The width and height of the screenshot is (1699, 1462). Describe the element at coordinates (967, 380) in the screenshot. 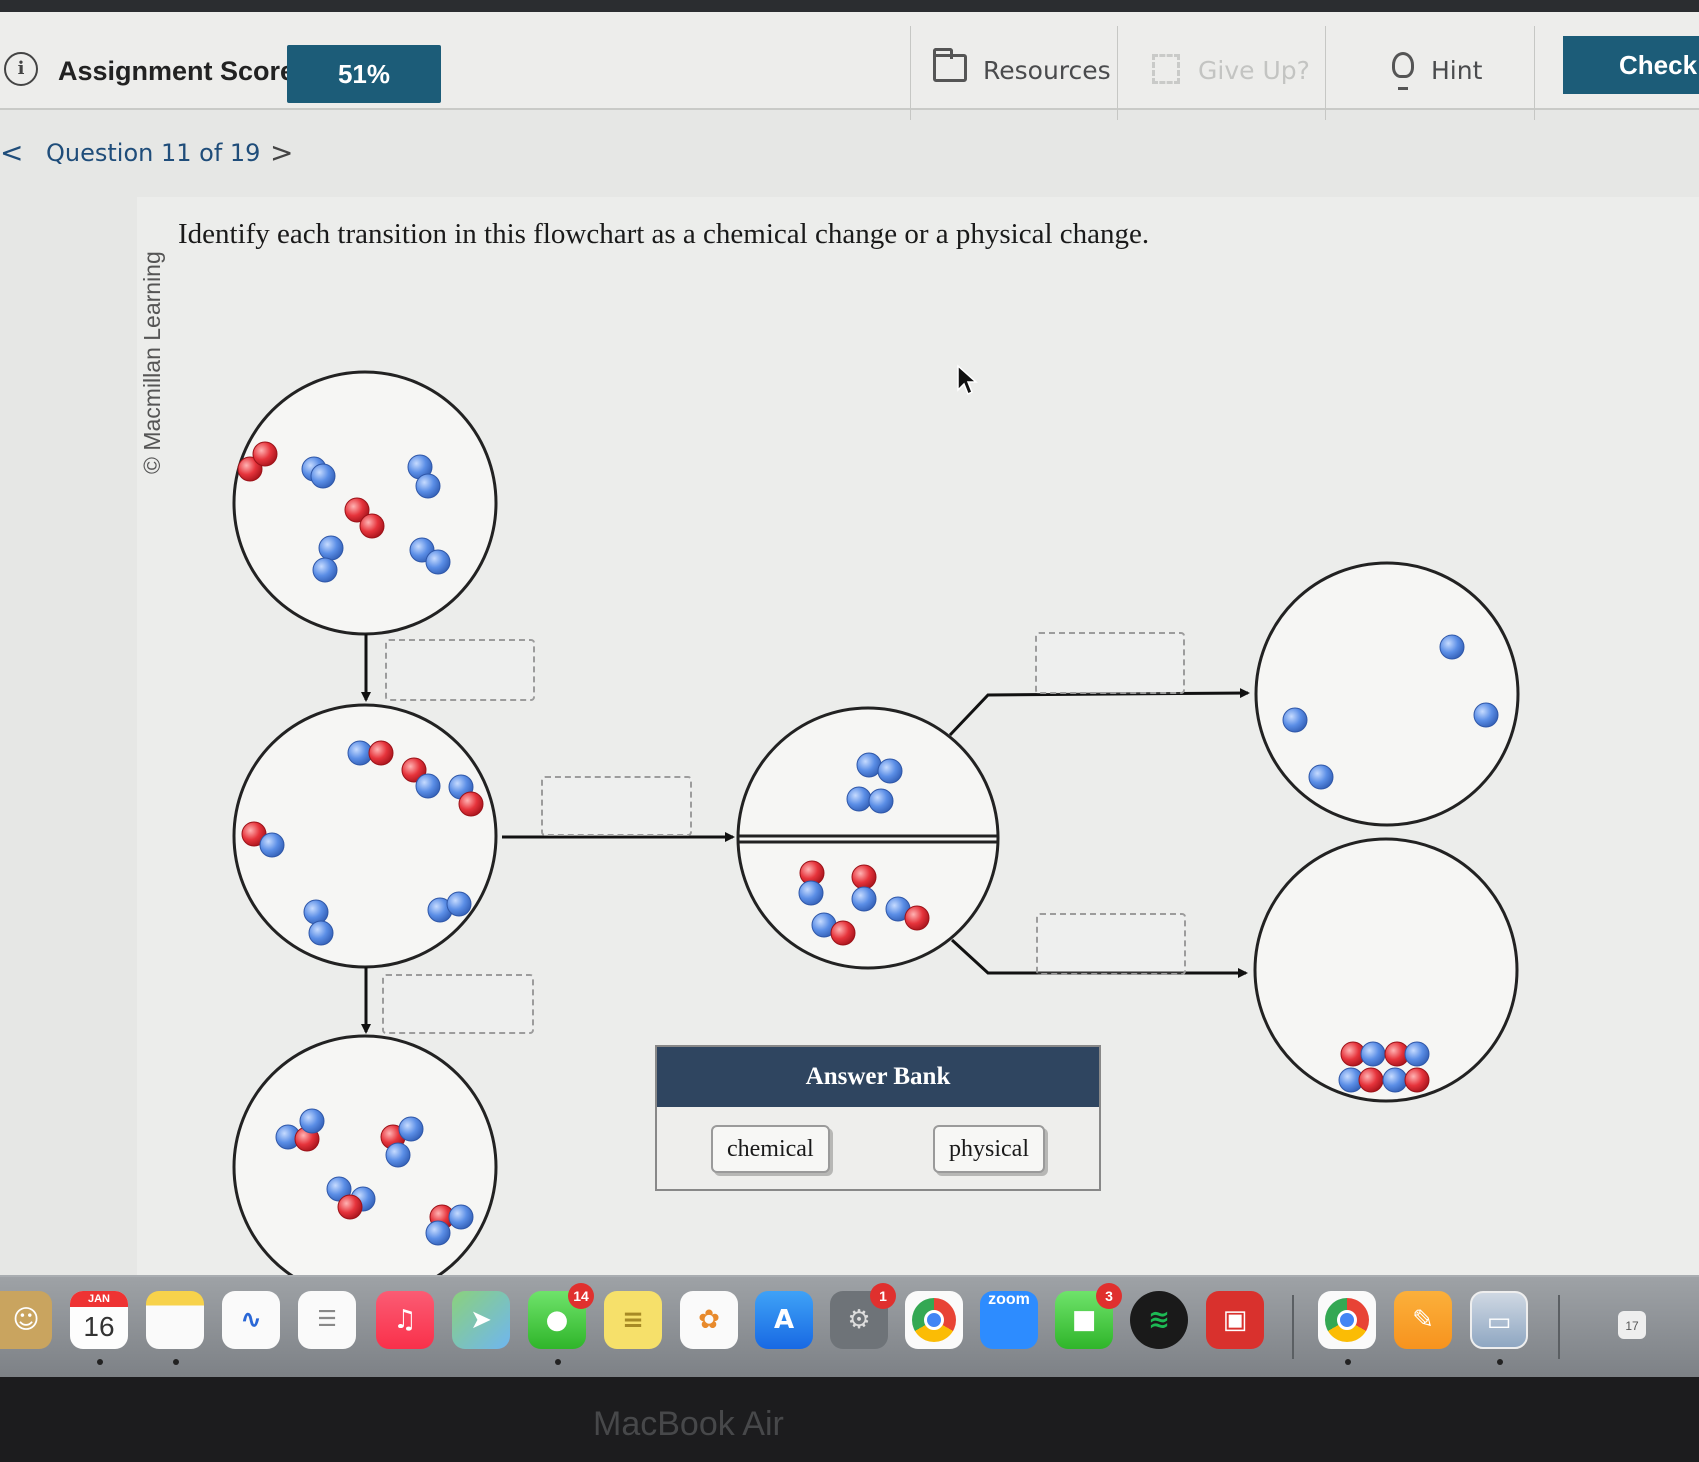

I see `mouse-pointer-icon` at that location.